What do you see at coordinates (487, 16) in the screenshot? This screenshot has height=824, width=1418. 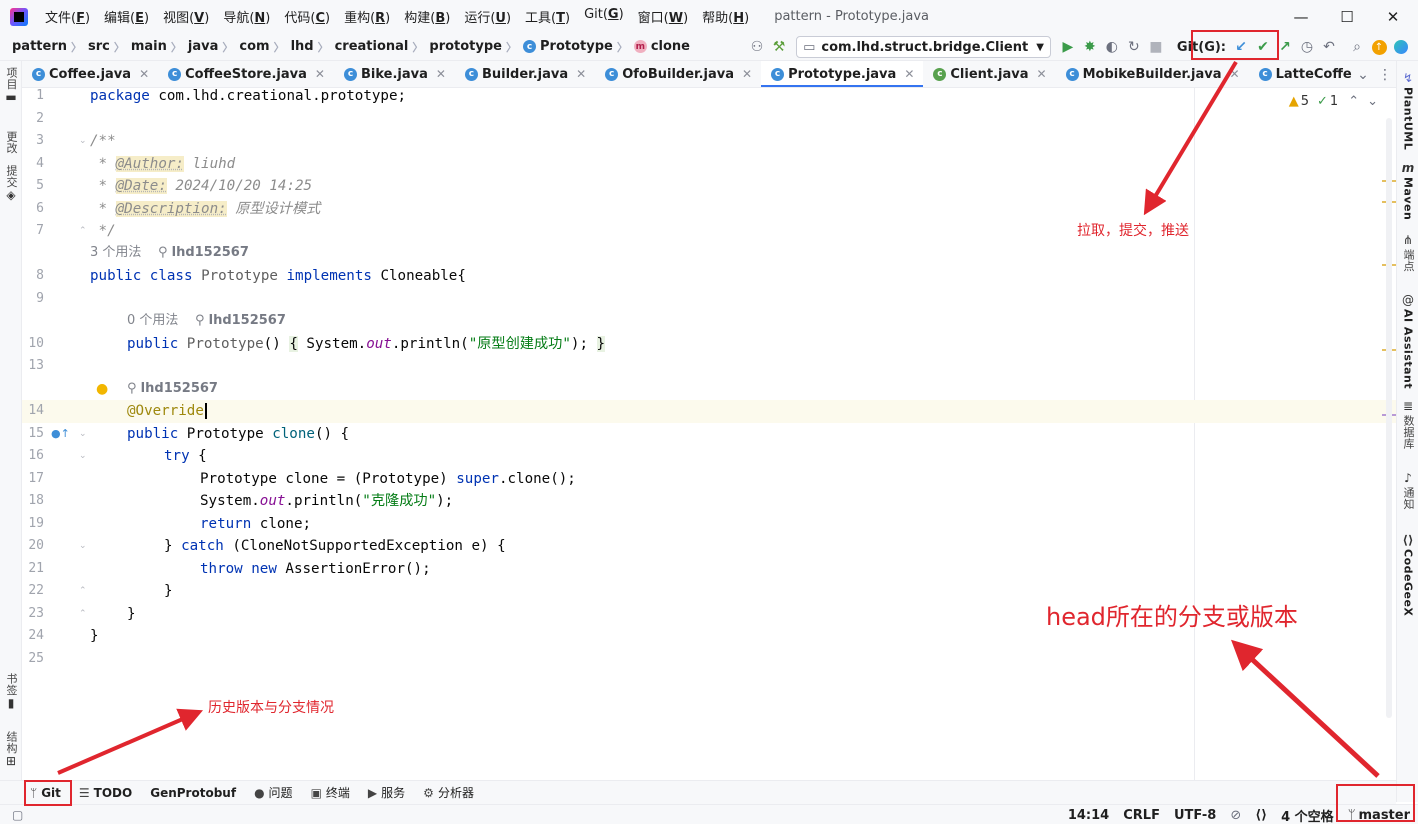 I see `menu-item: 运行(U)` at bounding box center [487, 16].